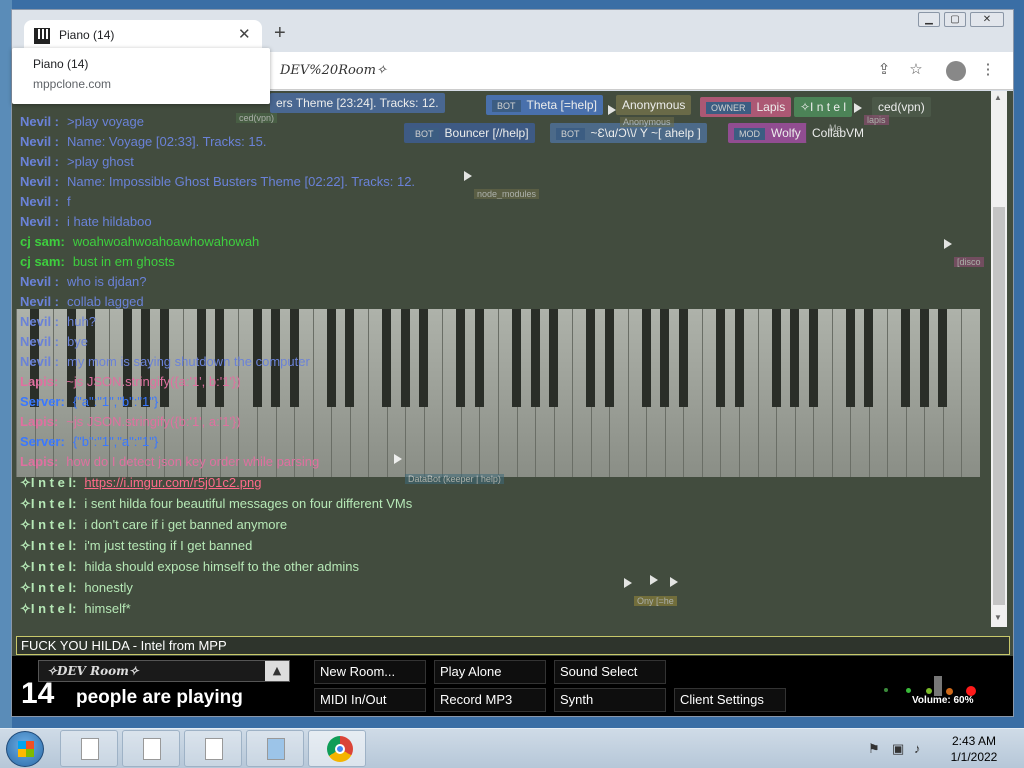  What do you see at coordinates (153, 381) in the screenshot?
I see `chat-text: ~js JSON.stringify({a:'1', b:'1'})` at bounding box center [153, 381].